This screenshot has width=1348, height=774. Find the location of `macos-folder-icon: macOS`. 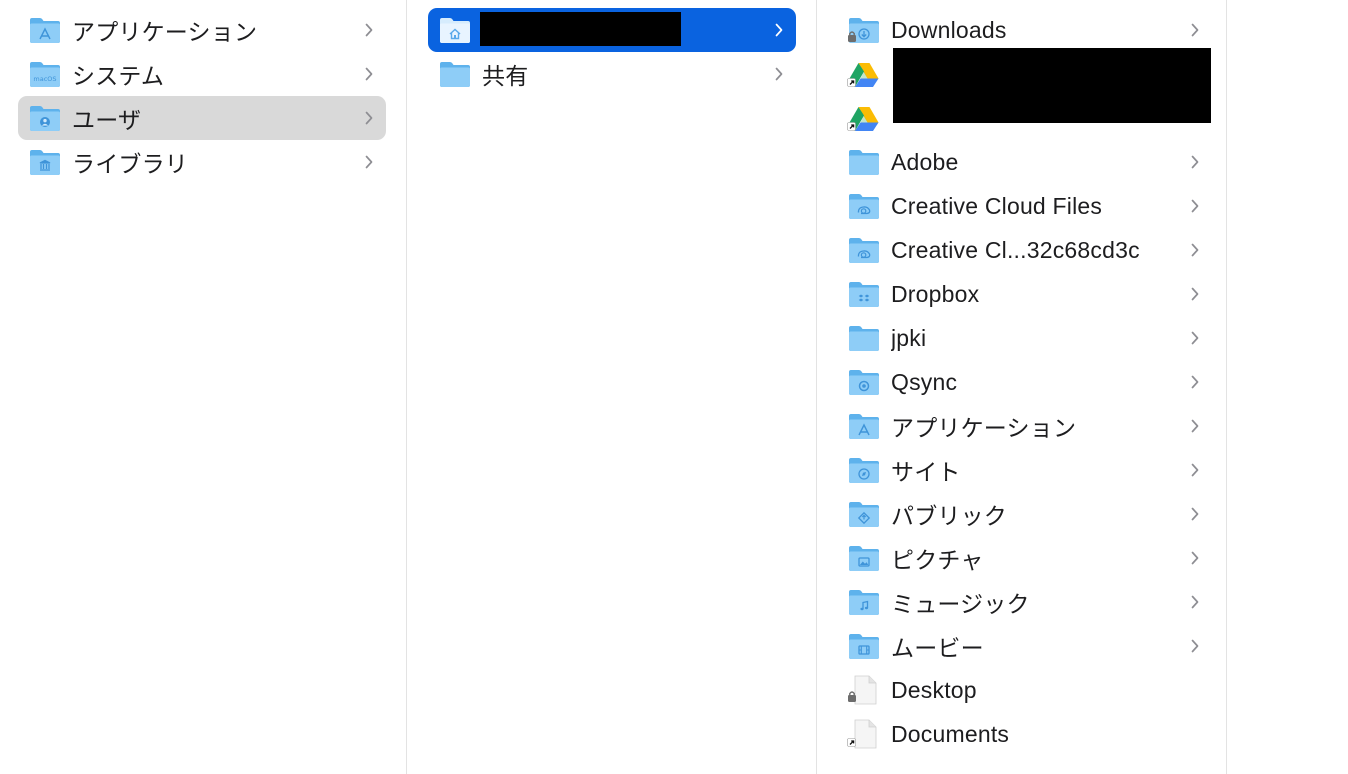

macos-folder-icon: macOS is located at coordinates (45, 74).